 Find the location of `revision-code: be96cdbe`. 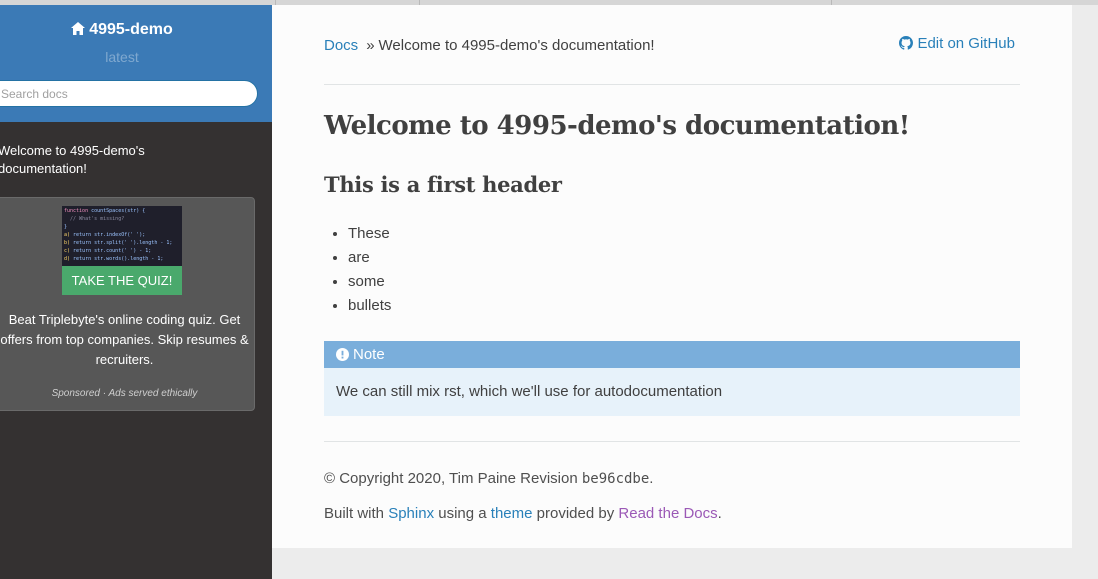

revision-code: be96cdbe is located at coordinates (615, 479).